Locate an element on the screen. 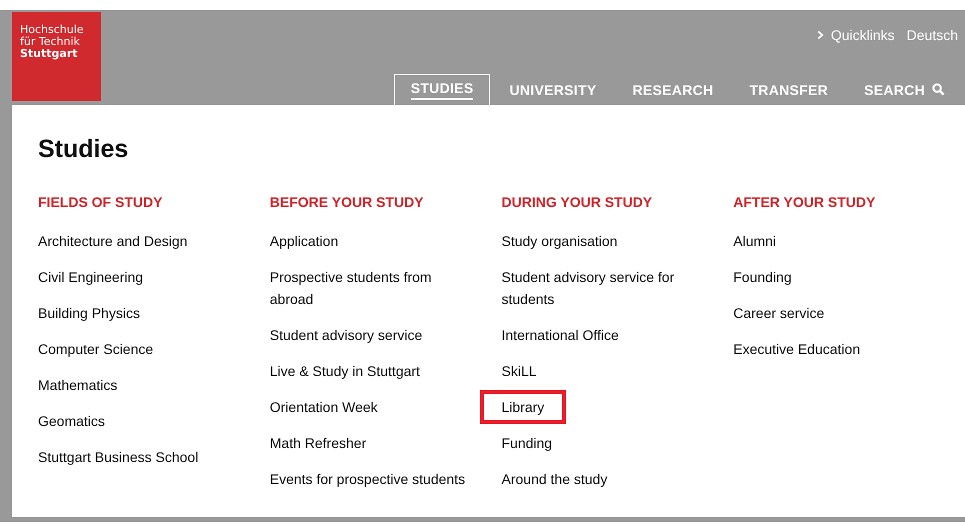 Image resolution: width=965 pixels, height=527 pixels. menu-link: International Office is located at coordinates (560, 335).